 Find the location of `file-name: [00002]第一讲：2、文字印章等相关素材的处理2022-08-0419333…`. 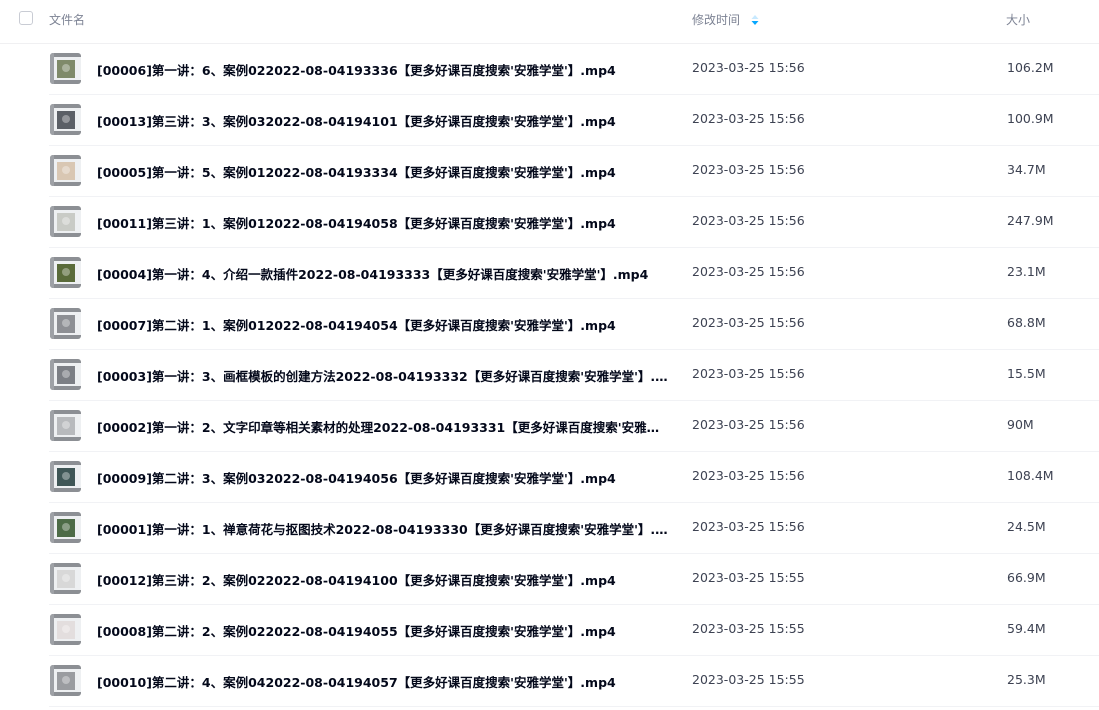

file-name: [00002]第一讲：2、文字印章等相关素材的处理2022-08-0419333… is located at coordinates (383, 426).